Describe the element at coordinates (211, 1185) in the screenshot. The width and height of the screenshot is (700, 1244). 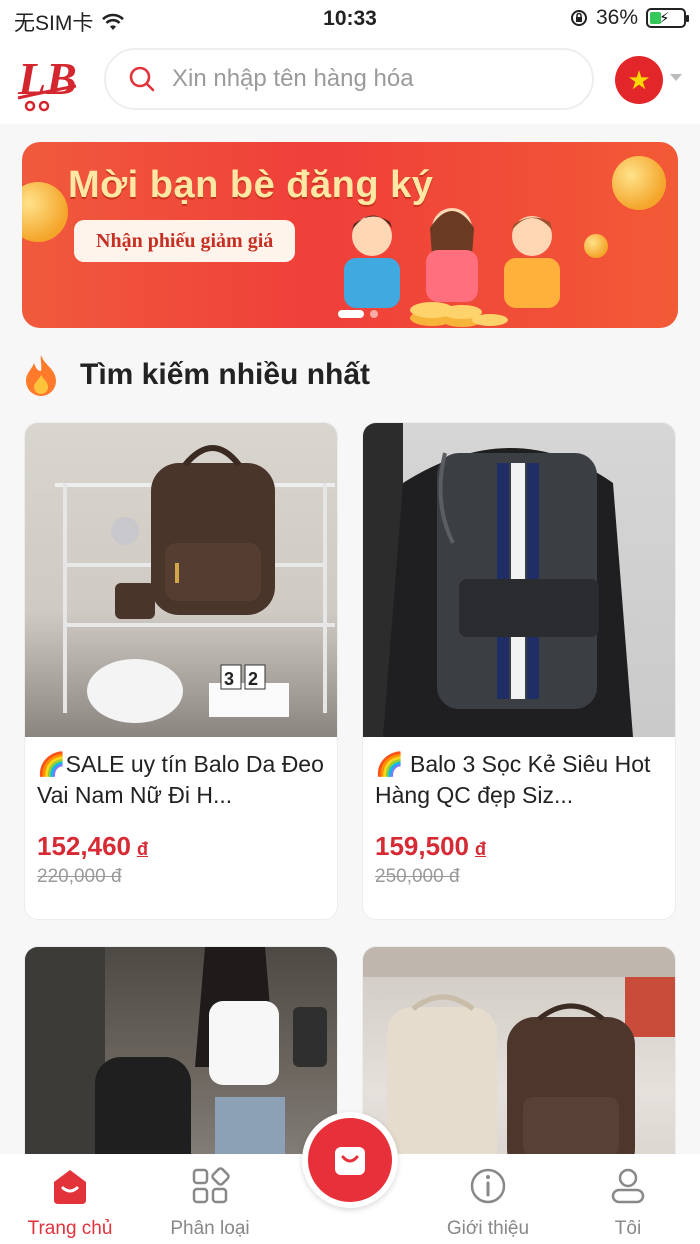
I see `category-icon` at that location.